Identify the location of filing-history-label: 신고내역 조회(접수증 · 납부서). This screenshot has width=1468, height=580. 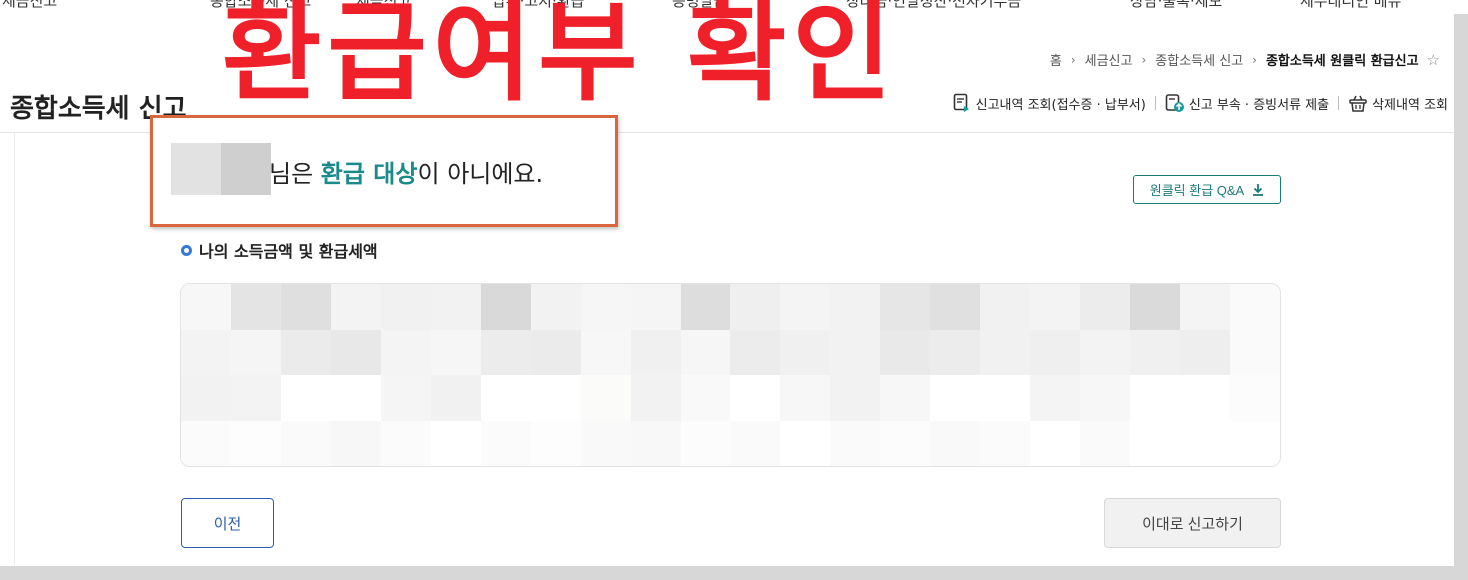
(1060, 105).